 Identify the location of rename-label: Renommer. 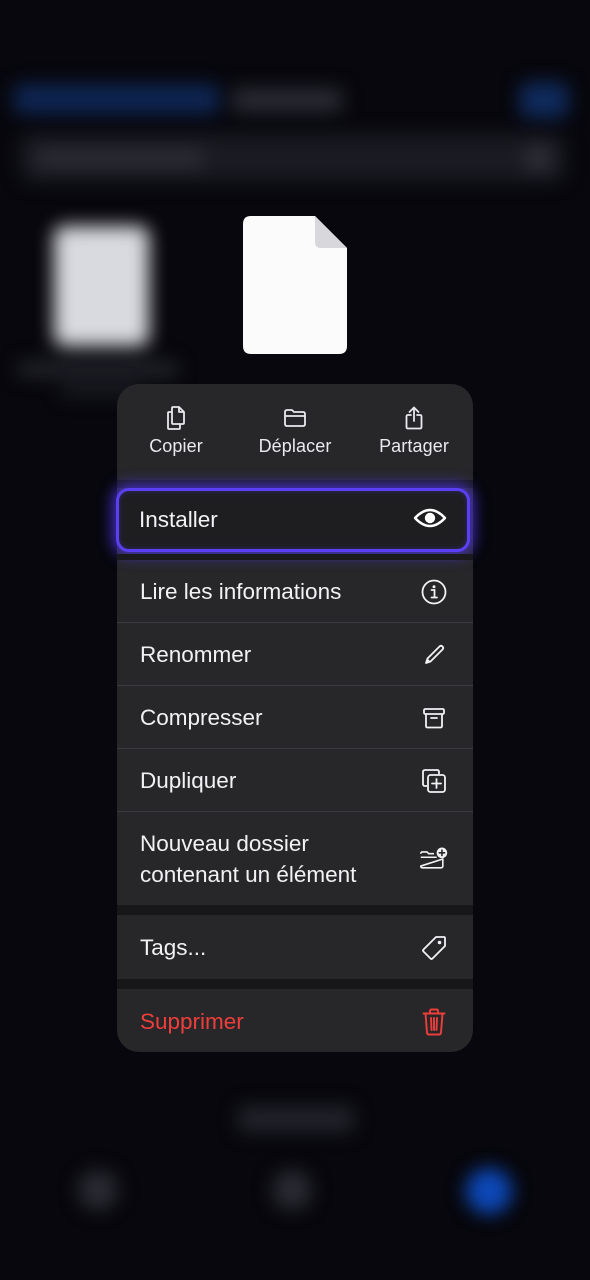
(196, 654).